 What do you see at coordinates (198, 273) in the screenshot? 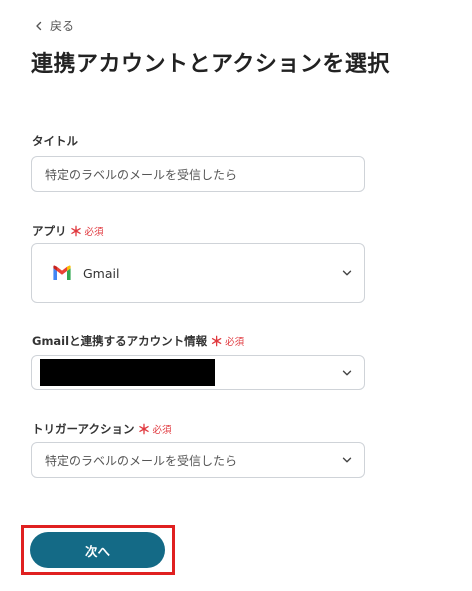
I see `app-select: Gmail` at bounding box center [198, 273].